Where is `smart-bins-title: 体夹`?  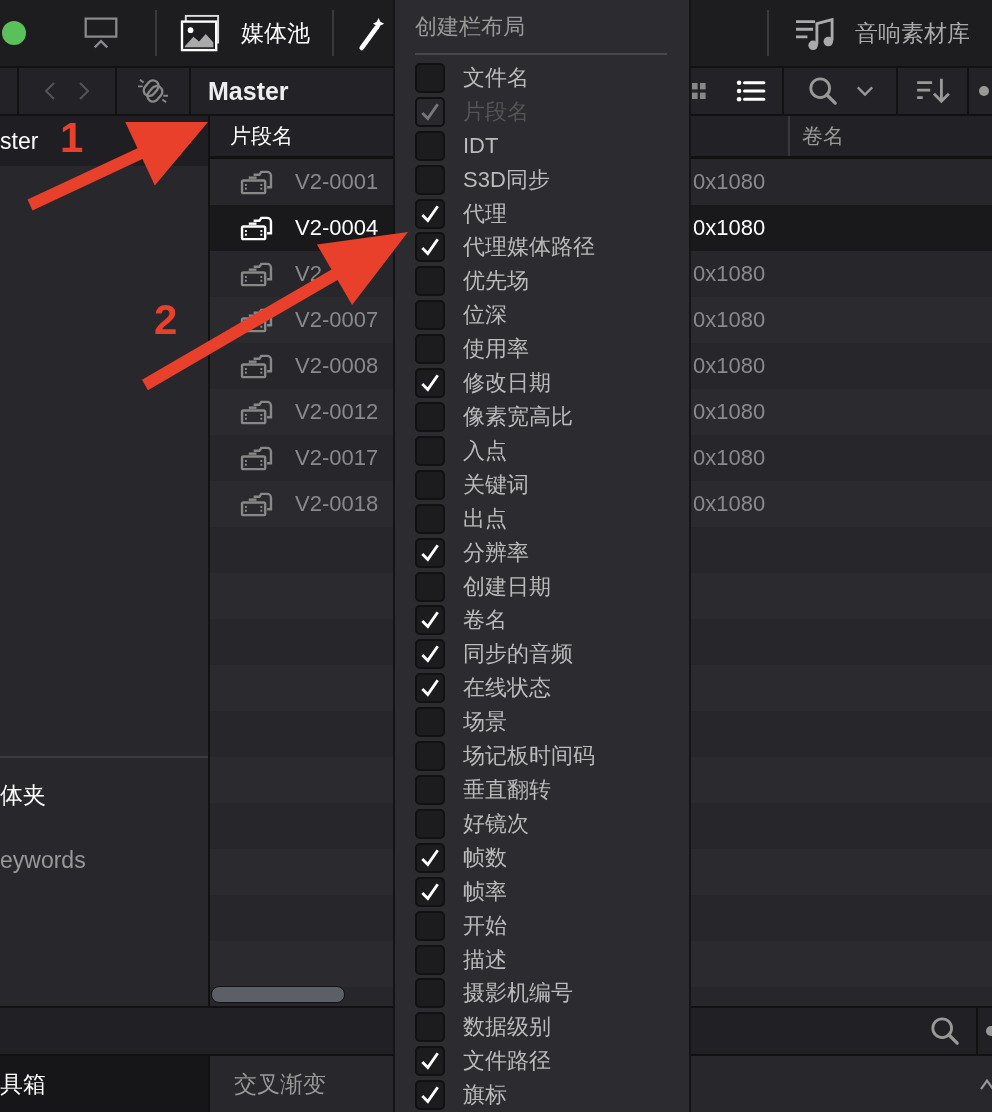 smart-bins-title: 体夹 is located at coordinates (23, 795).